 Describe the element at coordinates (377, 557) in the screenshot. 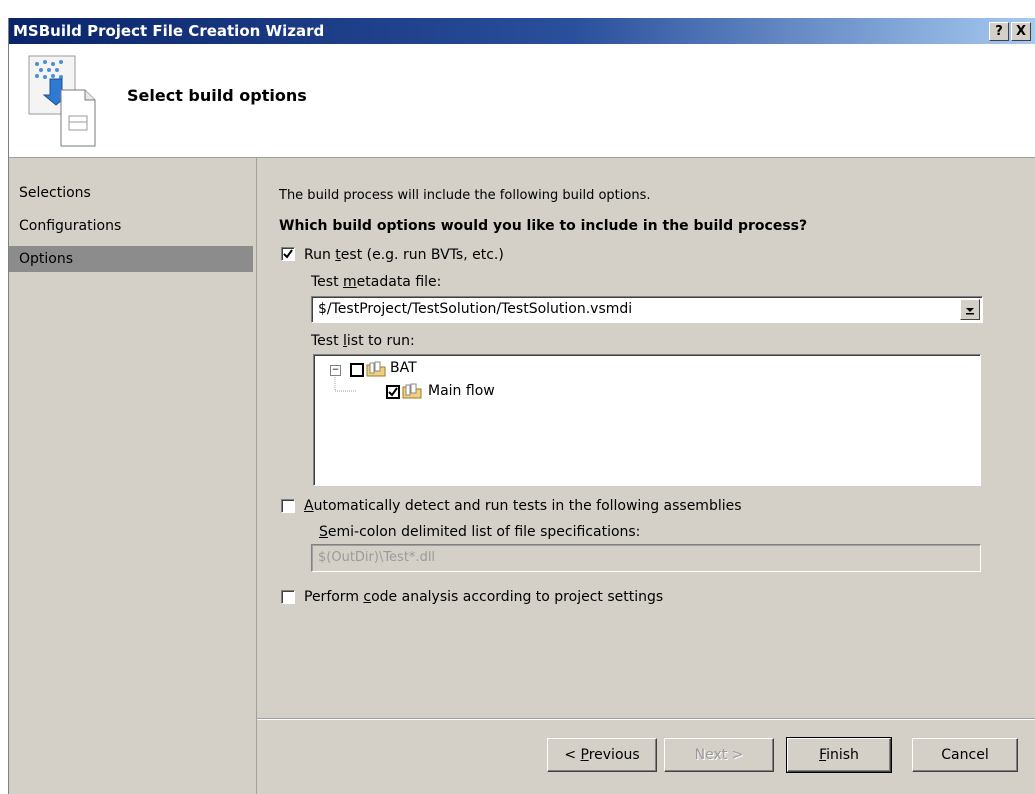

I see `file-spec-value: $(OutDir)\Test*.dll` at that location.